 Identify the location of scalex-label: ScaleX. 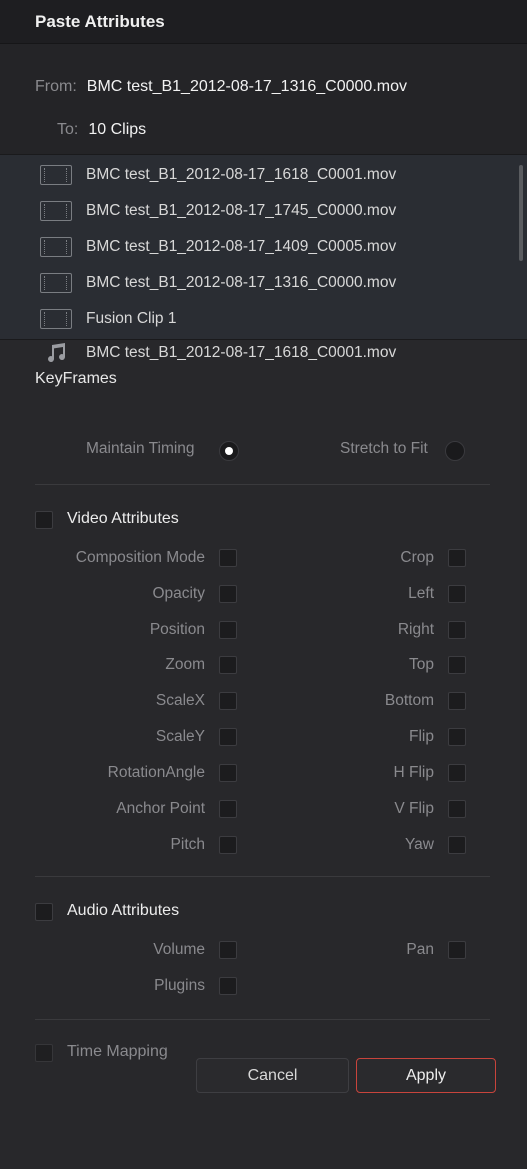
(180, 700).